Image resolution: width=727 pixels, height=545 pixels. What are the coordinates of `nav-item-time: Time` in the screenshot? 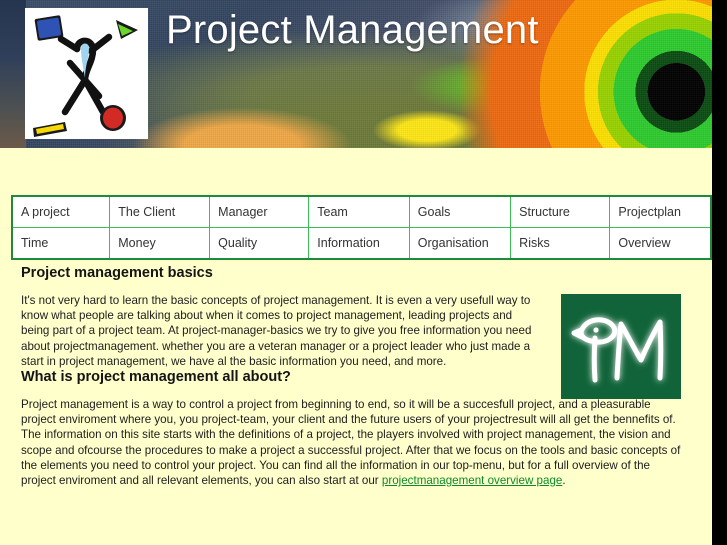 It's located at (61, 243).